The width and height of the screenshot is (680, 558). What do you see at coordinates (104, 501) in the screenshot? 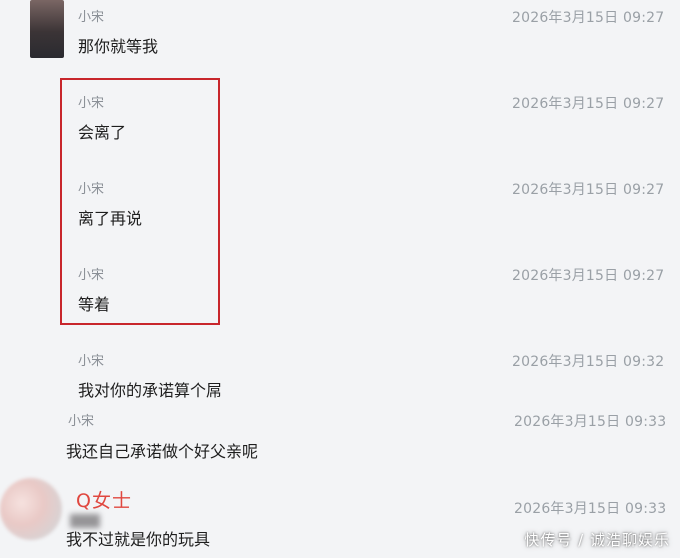
I see `message-sender: Q女士` at bounding box center [104, 501].